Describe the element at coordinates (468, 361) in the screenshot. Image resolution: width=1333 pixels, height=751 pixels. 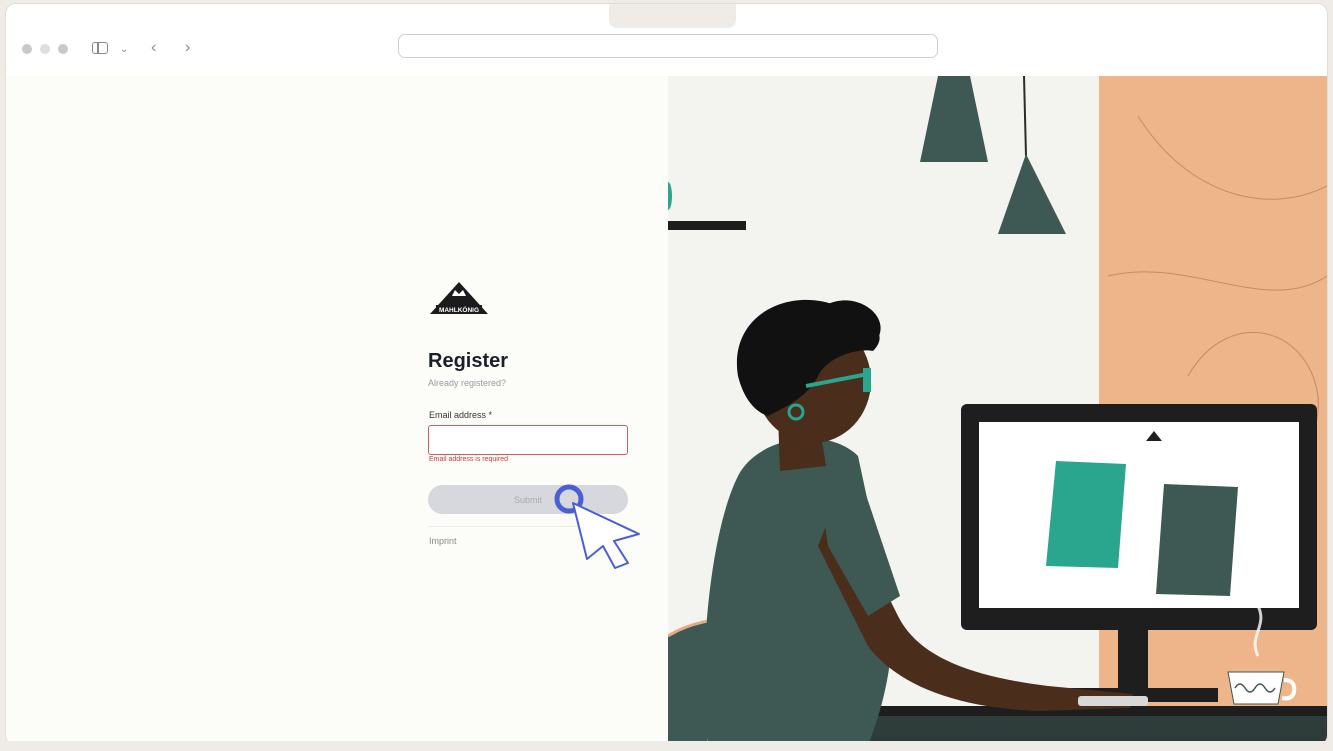
I see `page-title: Register` at that location.